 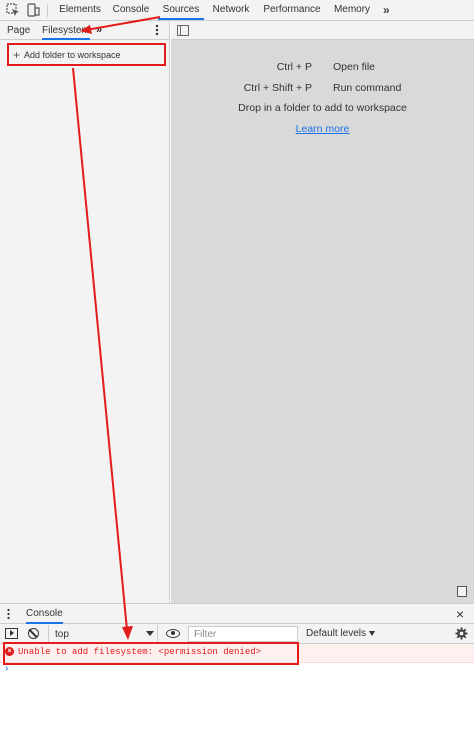 I want to click on tab-page: Page, so click(x=18, y=30).